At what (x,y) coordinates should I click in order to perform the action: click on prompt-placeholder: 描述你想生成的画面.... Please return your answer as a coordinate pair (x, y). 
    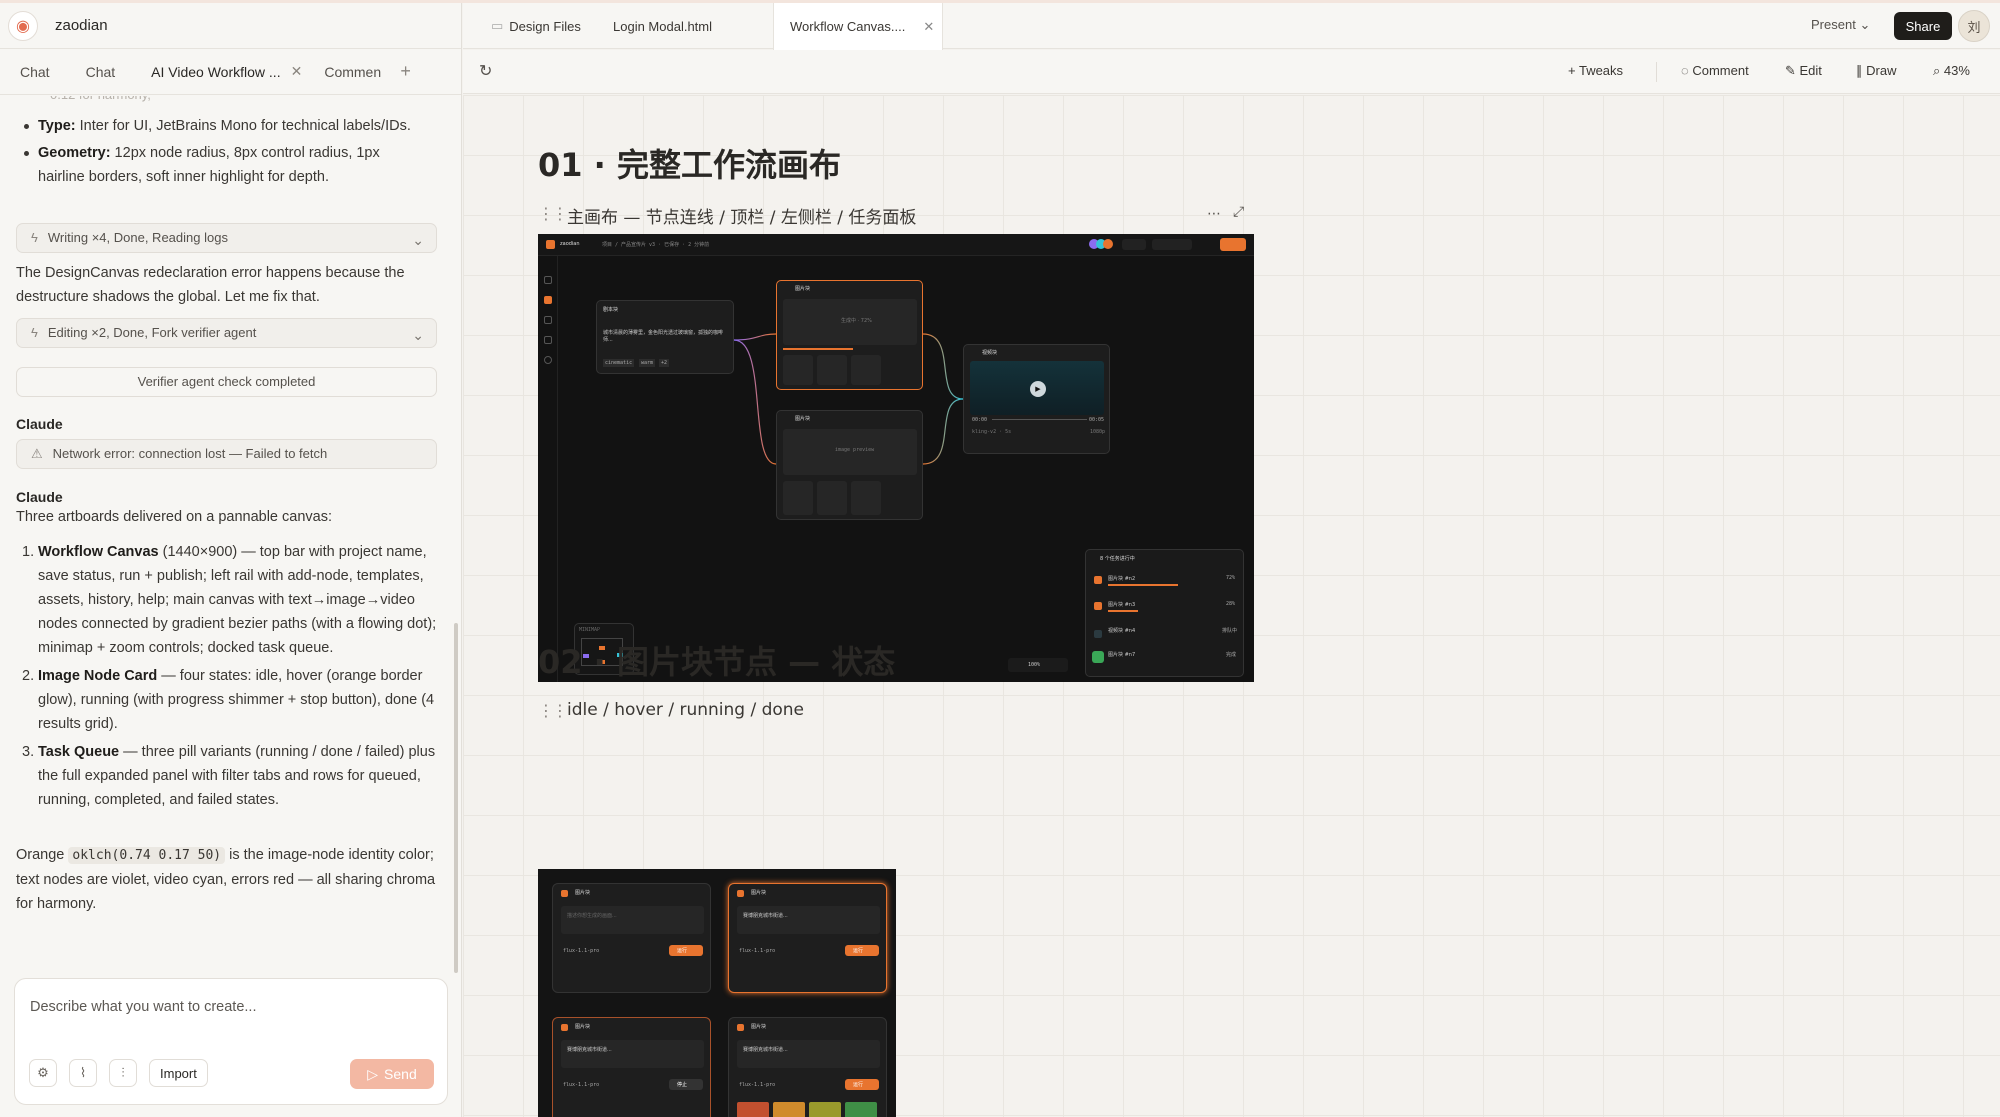
    Looking at the image, I should click on (592, 916).